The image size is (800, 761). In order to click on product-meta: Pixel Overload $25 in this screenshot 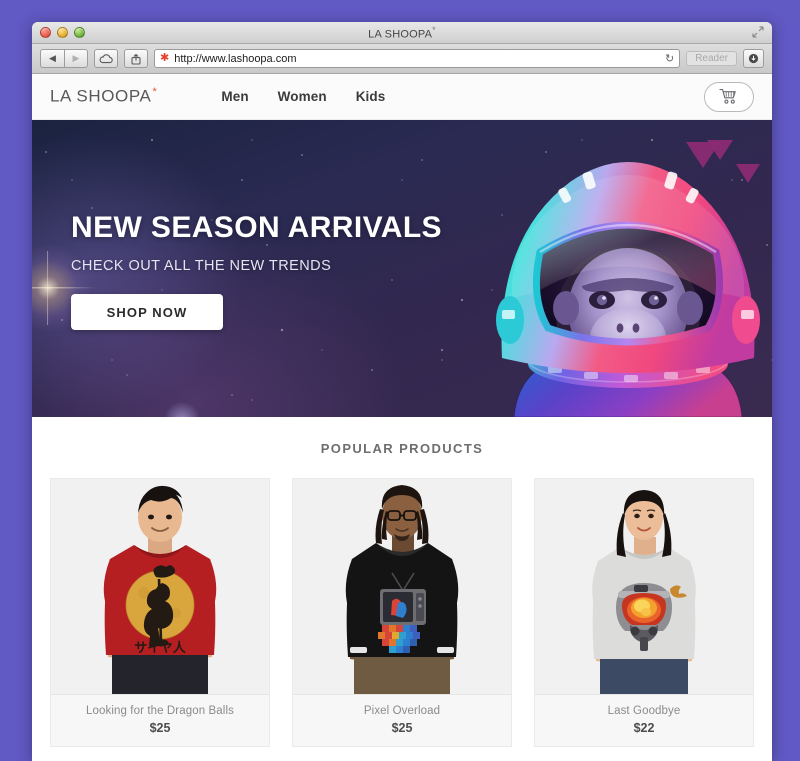, I will do `click(402, 720)`.